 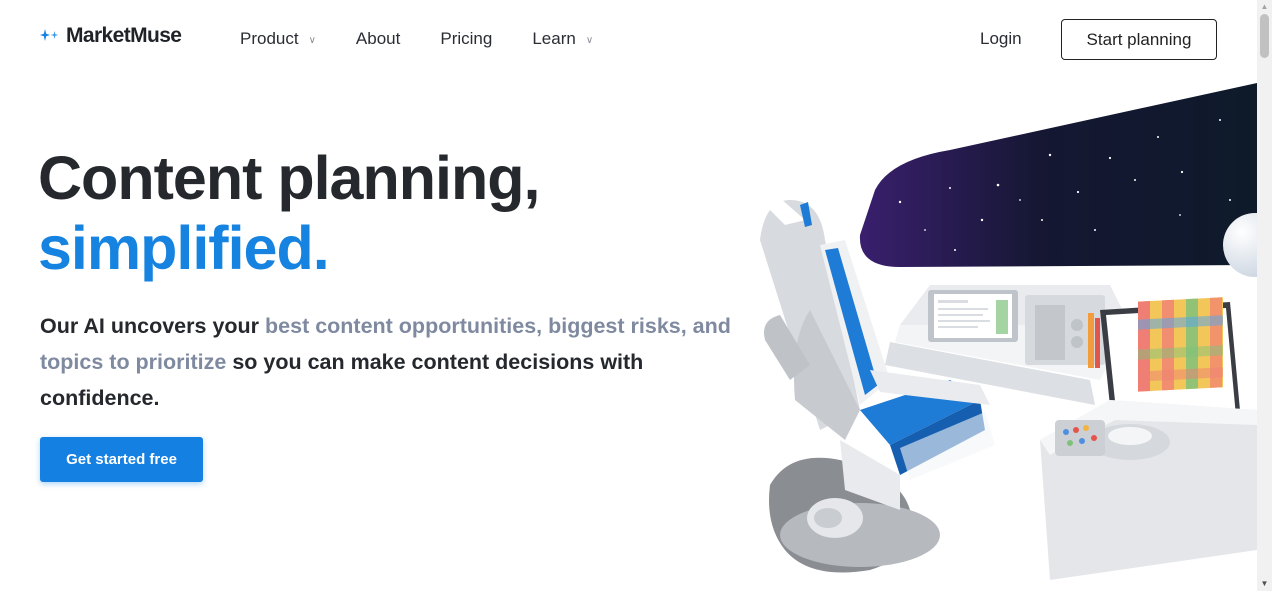 What do you see at coordinates (121, 459) in the screenshot?
I see `get-started-button: Get started free` at bounding box center [121, 459].